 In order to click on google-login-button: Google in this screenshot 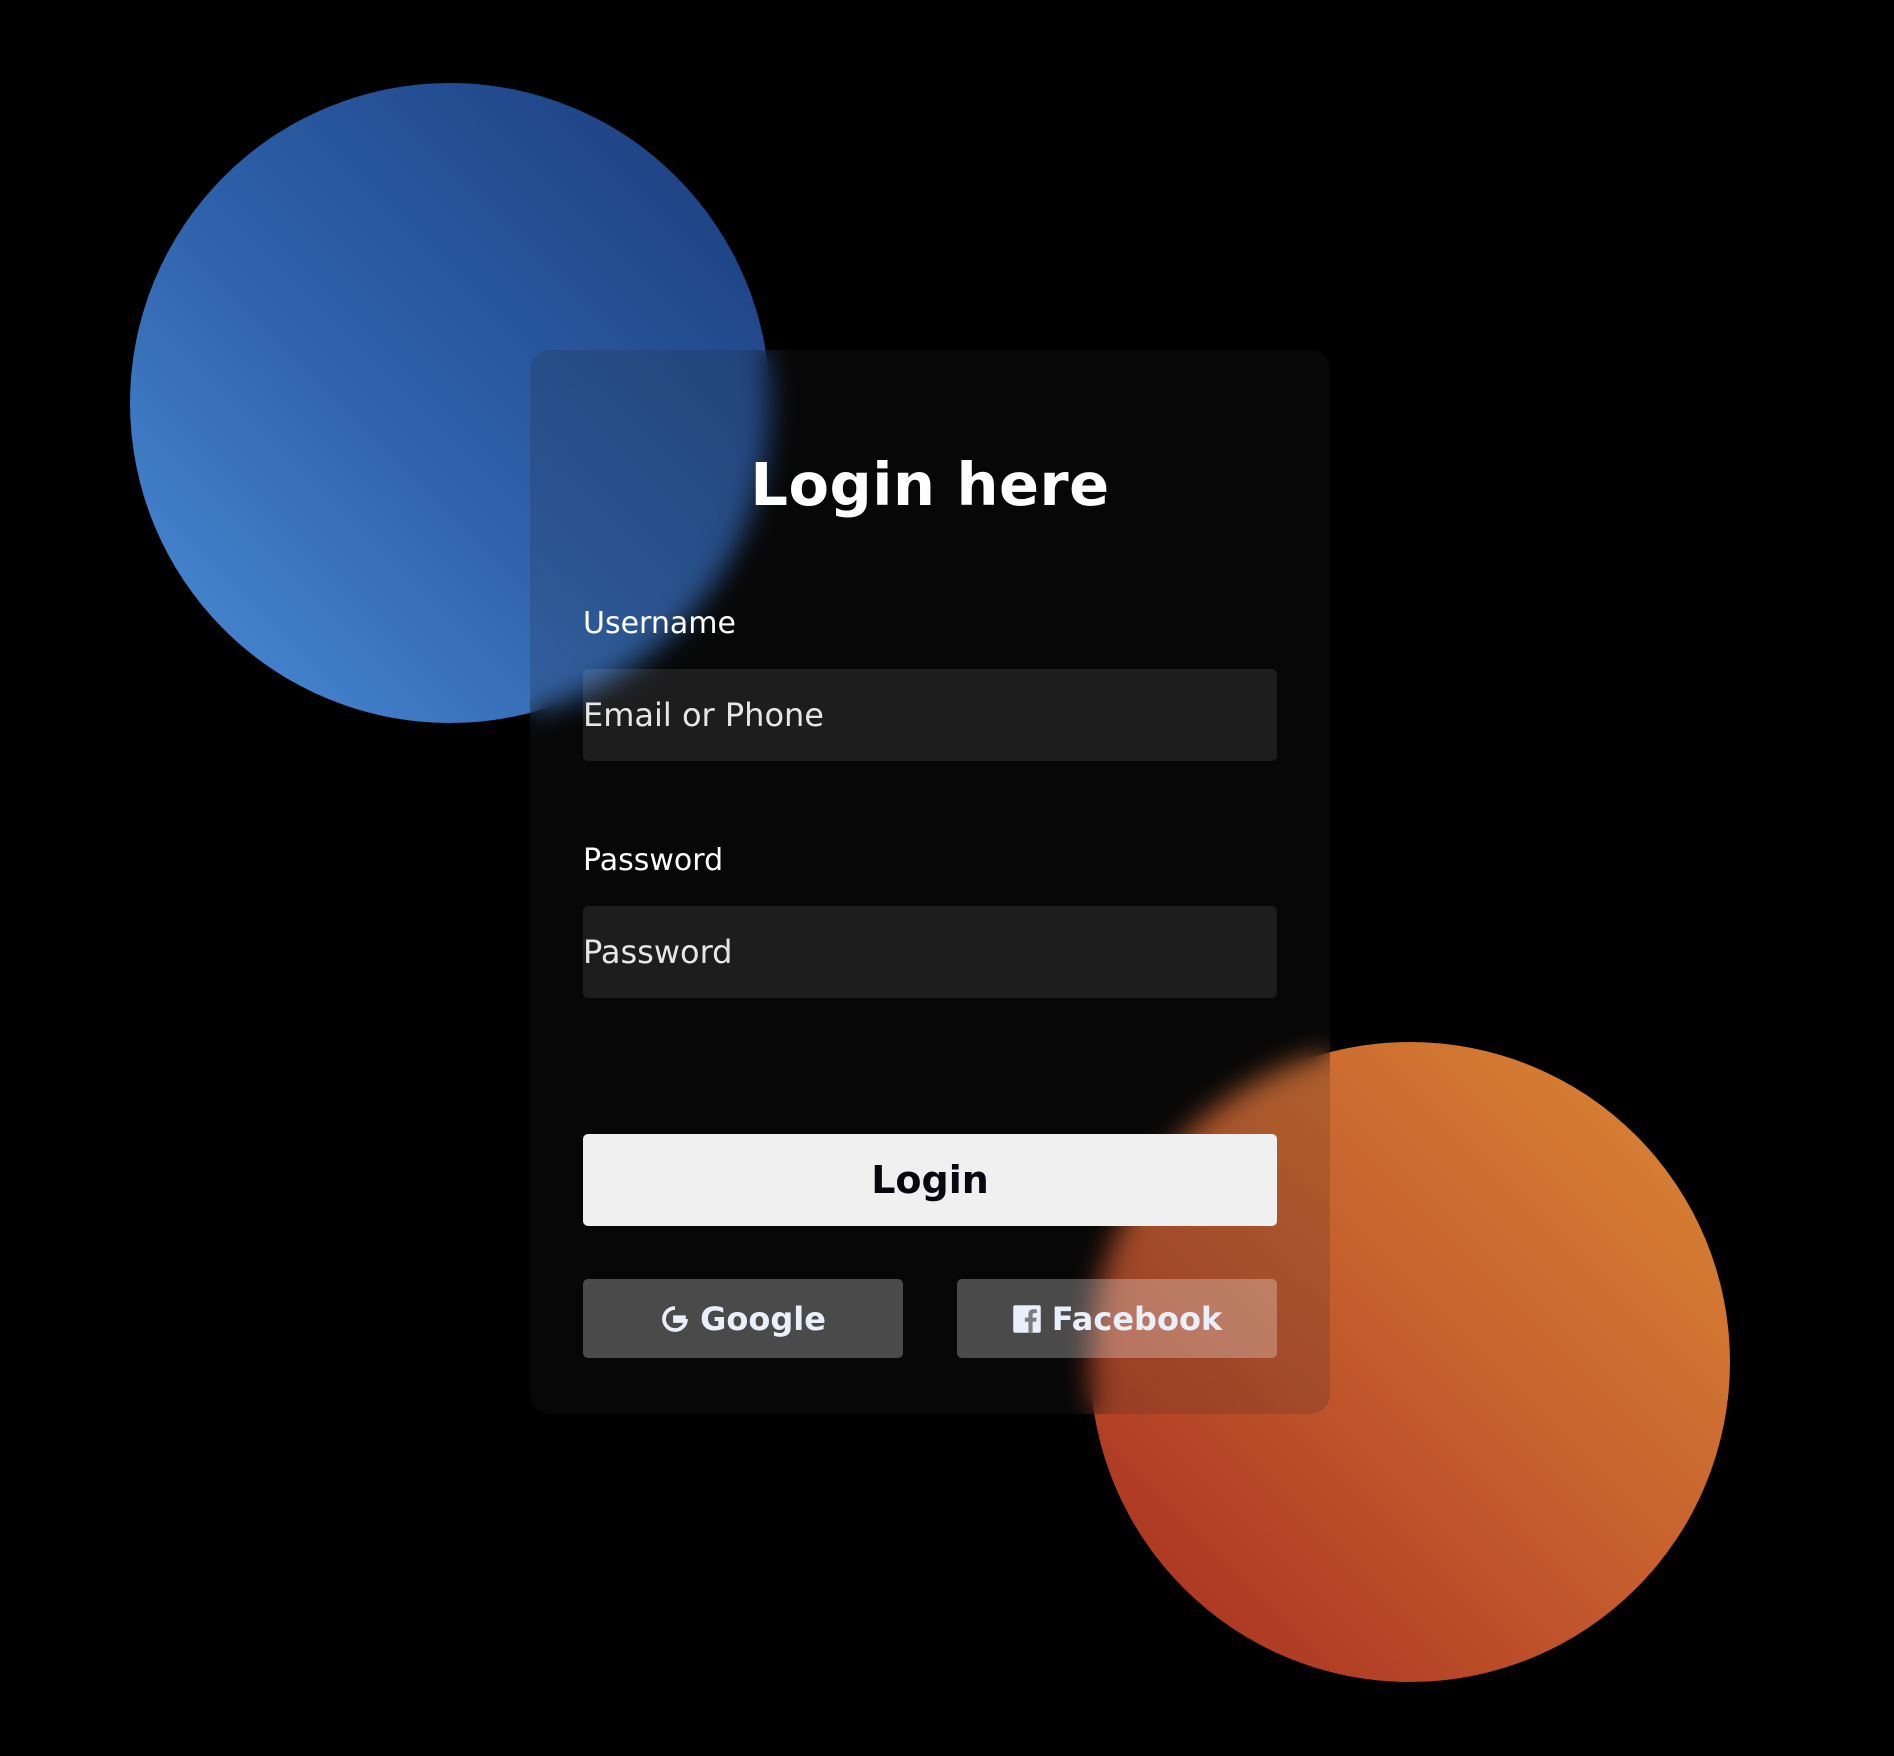, I will do `click(743, 1318)`.